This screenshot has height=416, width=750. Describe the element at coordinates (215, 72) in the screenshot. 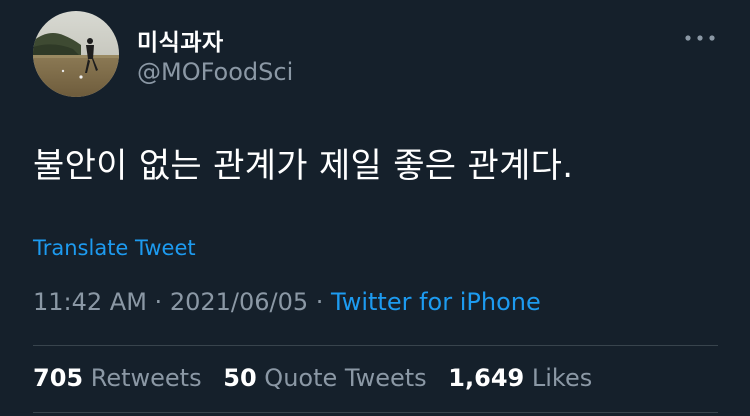

I see `user-handle: @MOFoodSci` at that location.